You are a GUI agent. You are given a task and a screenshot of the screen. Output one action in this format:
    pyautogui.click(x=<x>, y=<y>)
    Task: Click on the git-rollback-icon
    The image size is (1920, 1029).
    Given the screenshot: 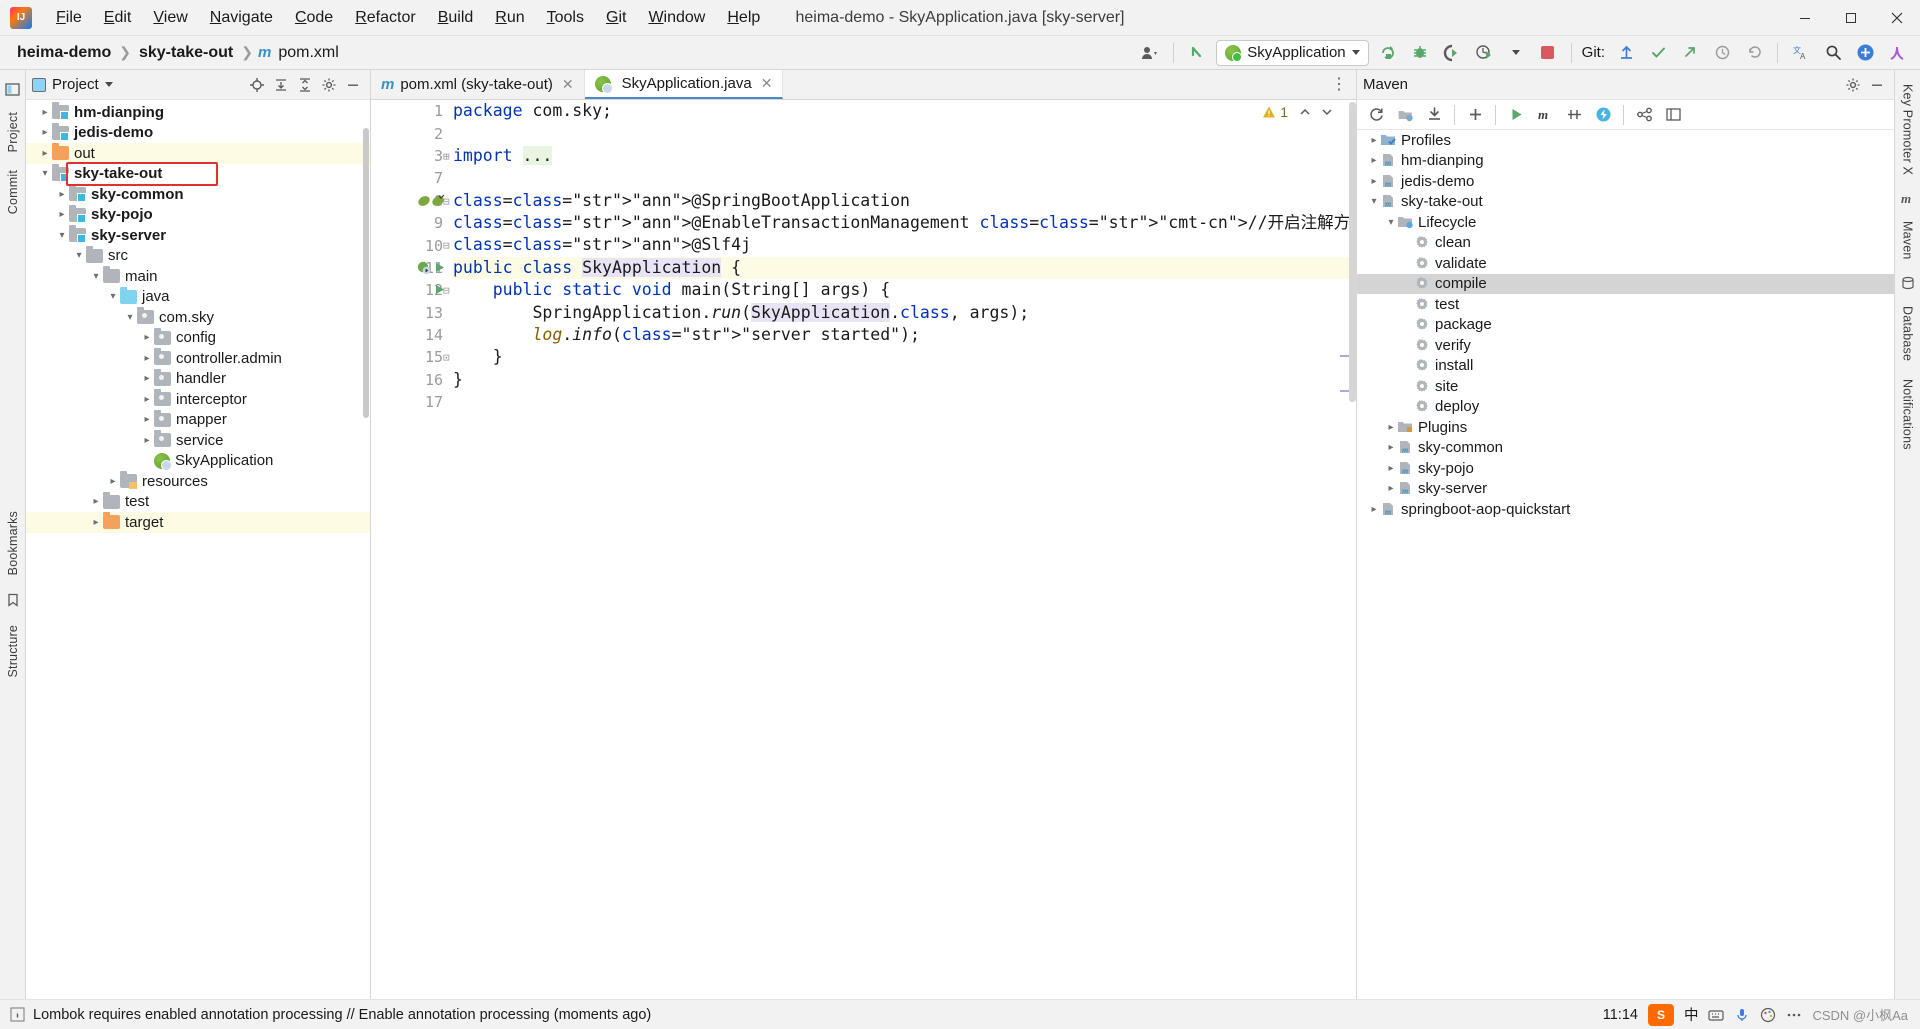 What is the action you would take?
    pyautogui.click(x=1754, y=53)
    